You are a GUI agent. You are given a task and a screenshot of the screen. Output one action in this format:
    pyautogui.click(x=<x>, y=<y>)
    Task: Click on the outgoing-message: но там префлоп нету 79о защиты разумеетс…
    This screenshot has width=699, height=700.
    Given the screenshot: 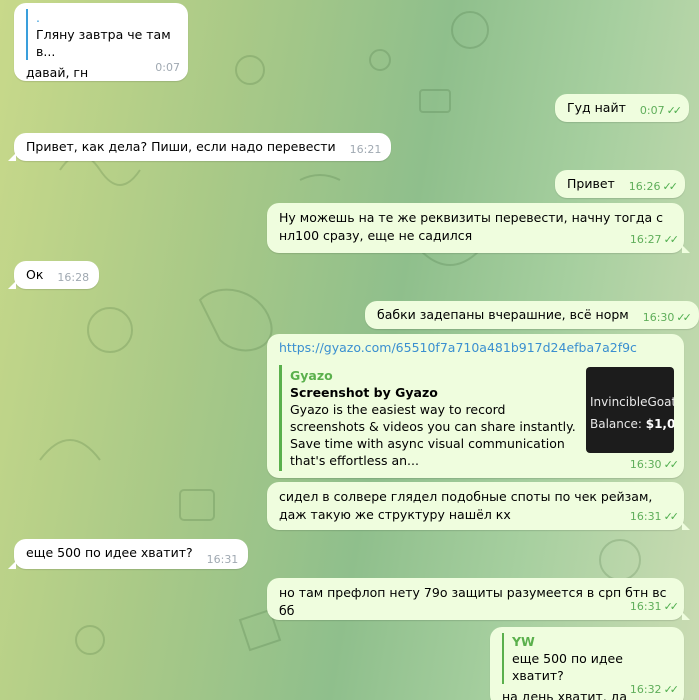 What is the action you would take?
    pyautogui.click(x=478, y=599)
    